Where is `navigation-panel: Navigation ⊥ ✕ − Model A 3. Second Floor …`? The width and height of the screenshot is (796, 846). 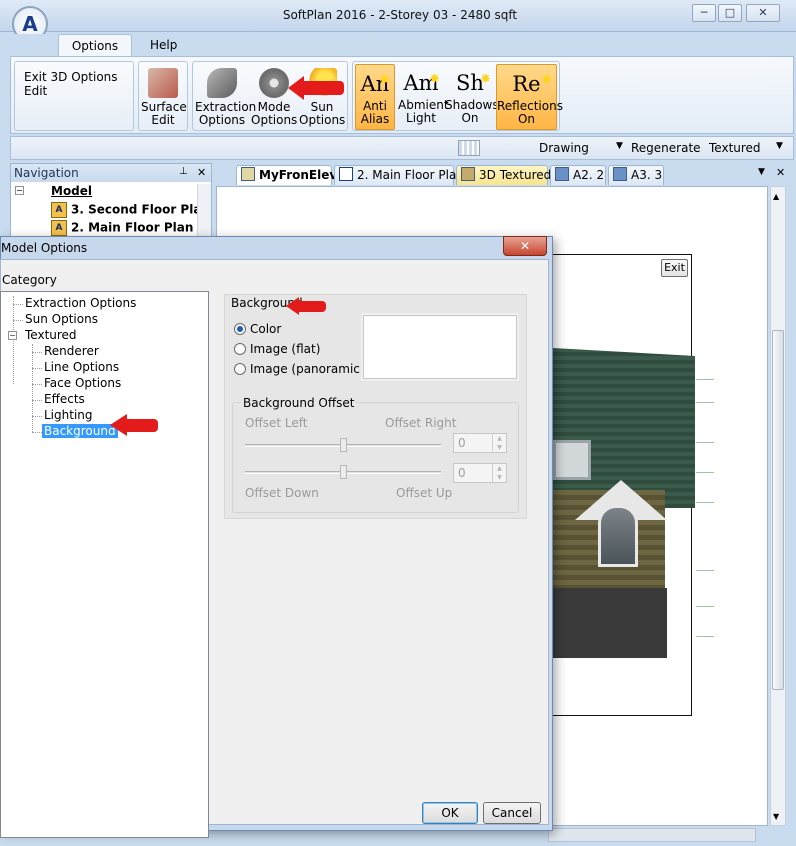 navigation-panel: Navigation ⊥ ✕ − Model A 3. Second Floor … is located at coordinates (111, 203).